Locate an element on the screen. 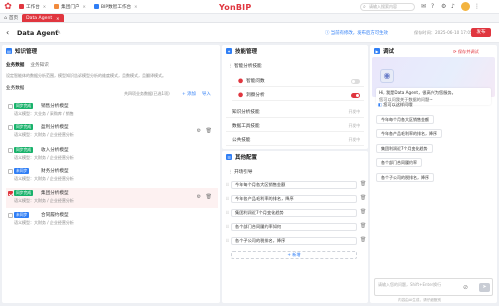 The height and width of the screenshot is (306, 499). chat-input: 请输入您的问题，Shift+Enter换行 ⊘ ➤ is located at coordinates (433, 287).